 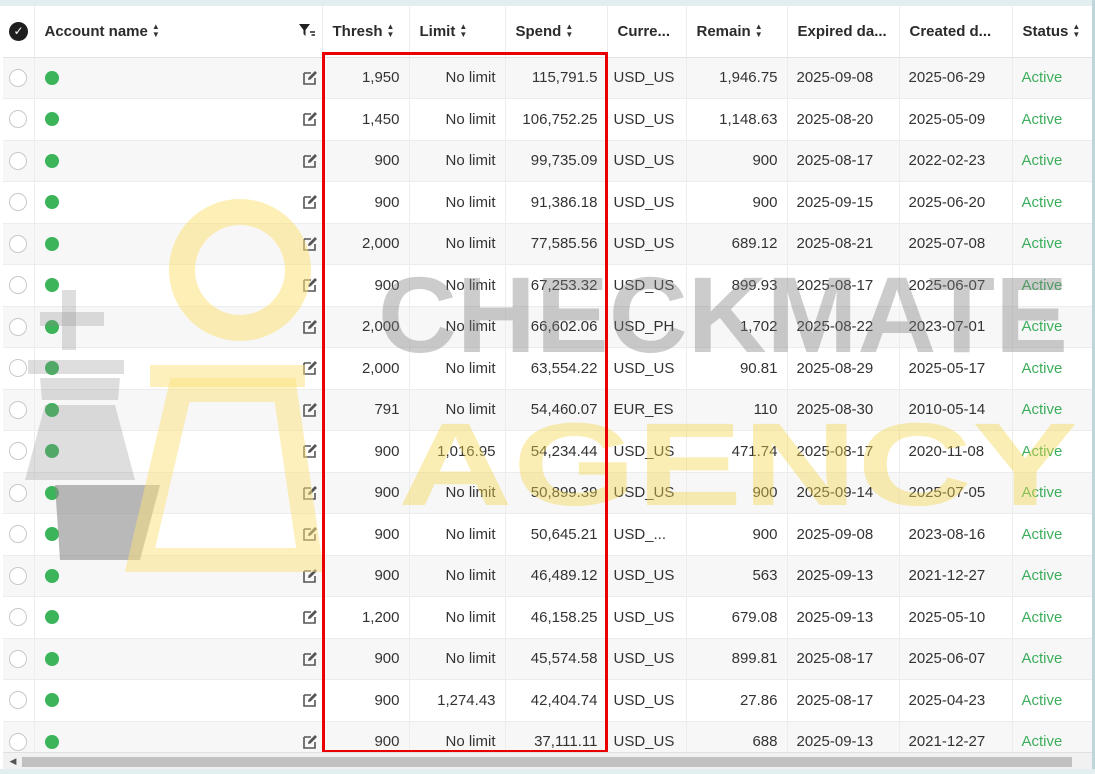 I want to click on cell-currency: USD_US, so click(x=647, y=659).